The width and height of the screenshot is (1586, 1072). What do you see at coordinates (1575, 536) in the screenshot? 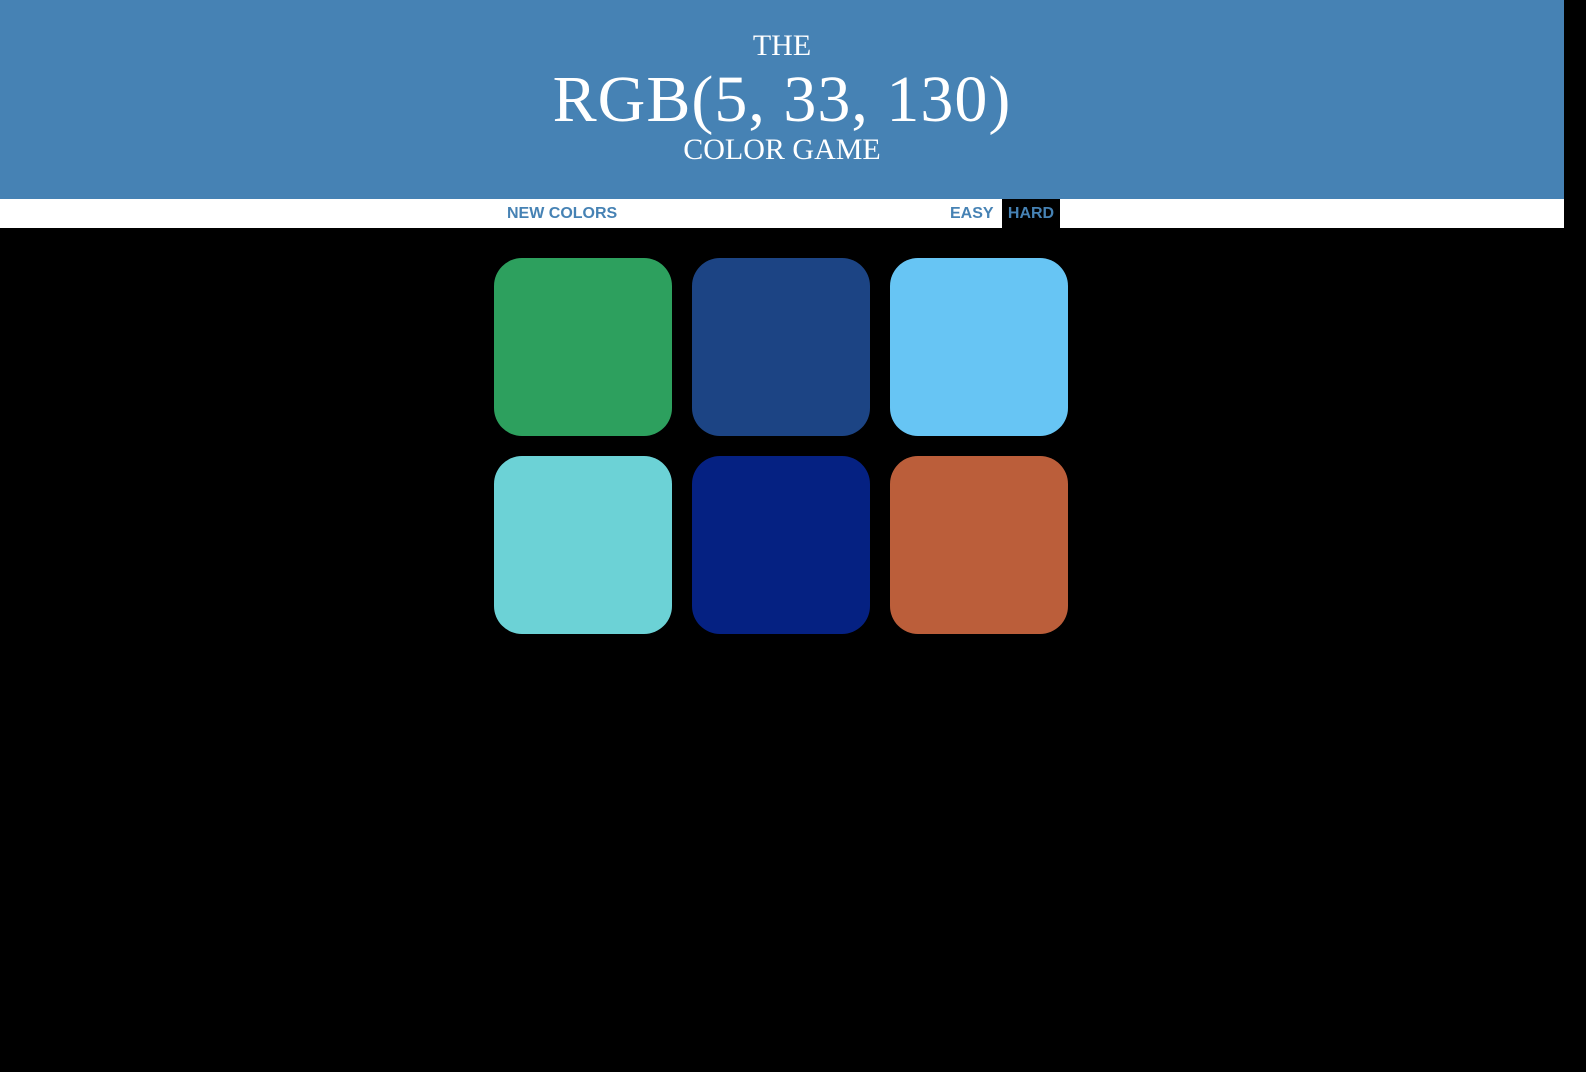
I see `right-edge-gap` at bounding box center [1575, 536].